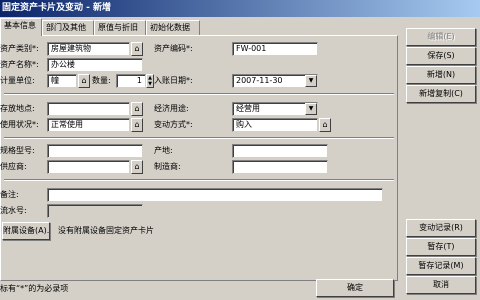 This screenshot has height=300, width=480. I want to click on change-field: 购入, so click(275, 125).